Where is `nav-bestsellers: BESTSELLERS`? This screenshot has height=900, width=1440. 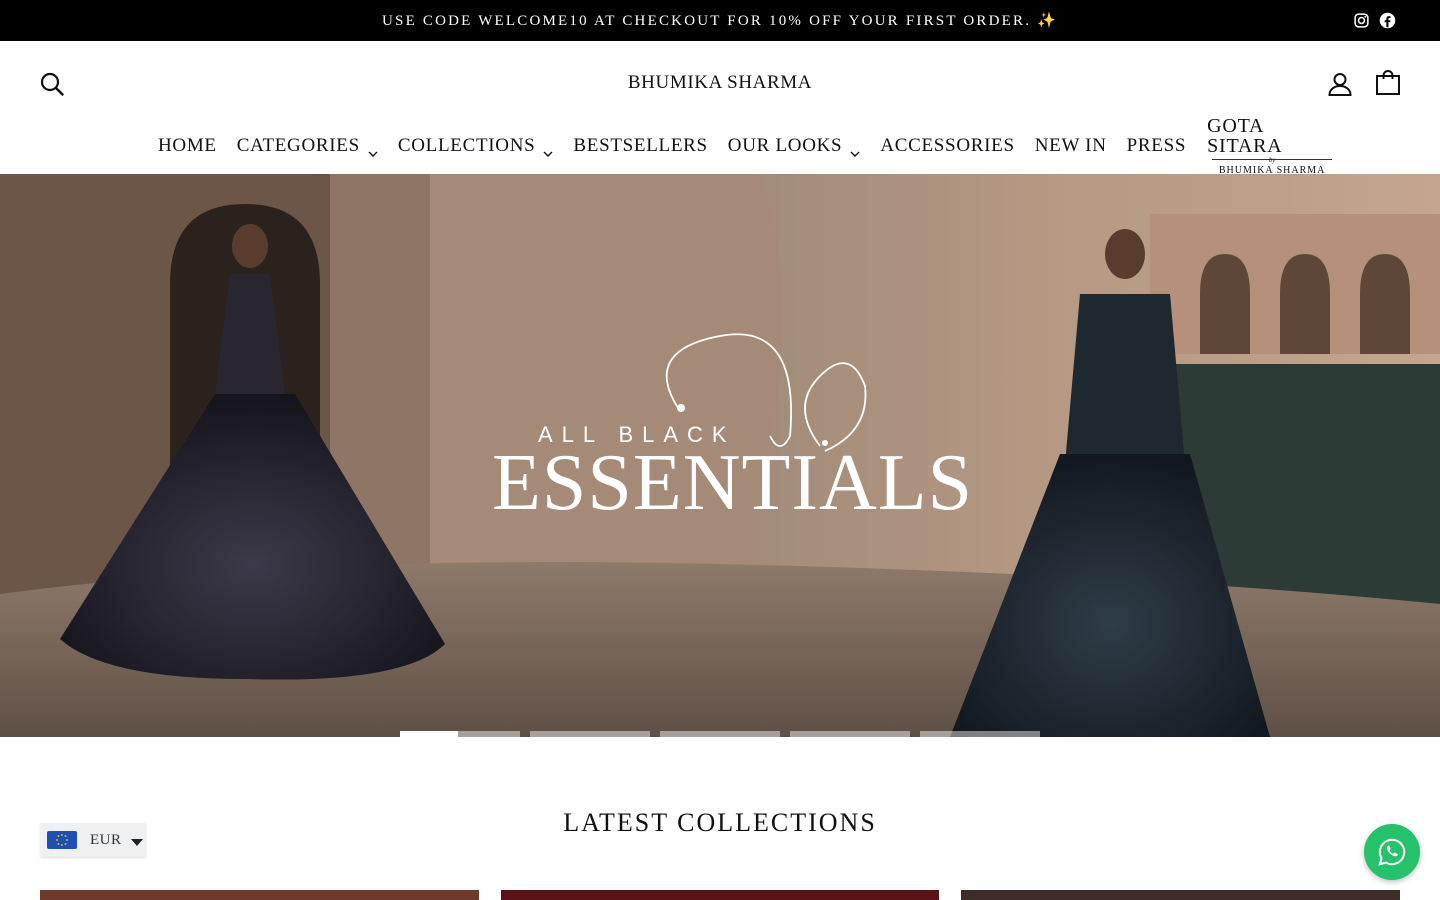 nav-bestsellers: BESTSELLERS is located at coordinates (640, 146).